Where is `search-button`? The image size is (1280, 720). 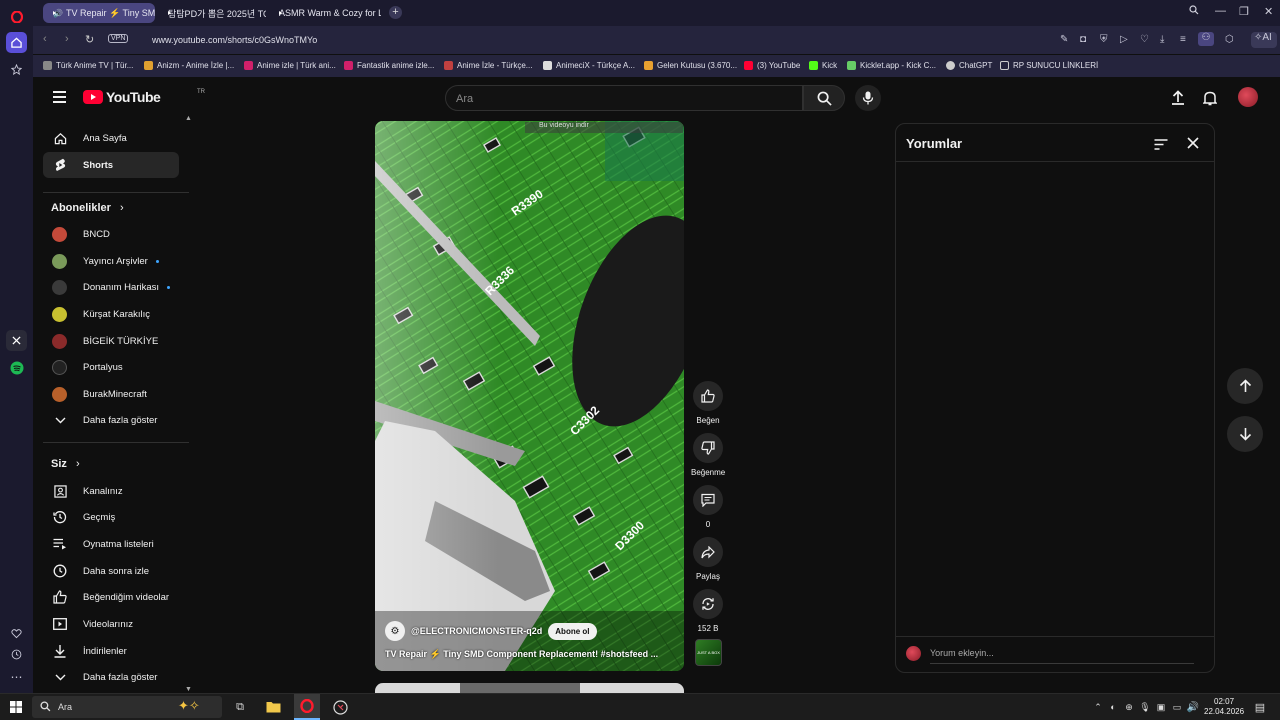 search-button is located at coordinates (824, 98).